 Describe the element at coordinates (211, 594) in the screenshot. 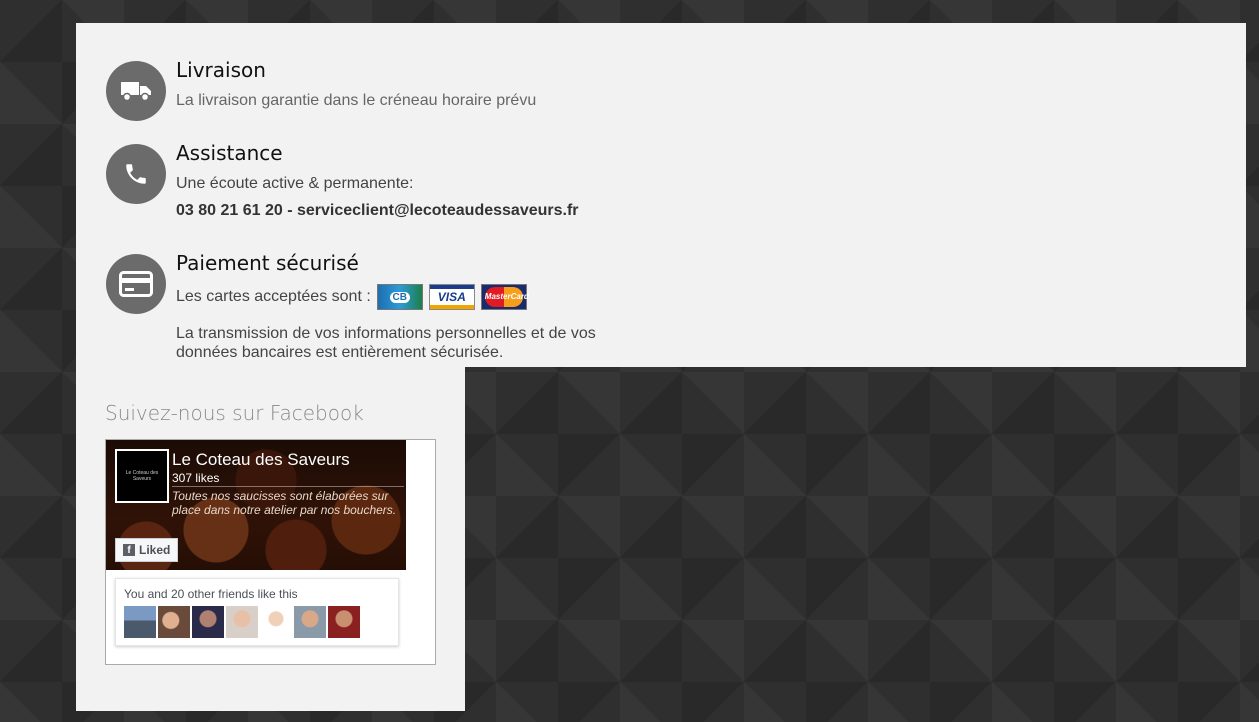

I see `friends-like-text: You and 20 other friends like this` at that location.